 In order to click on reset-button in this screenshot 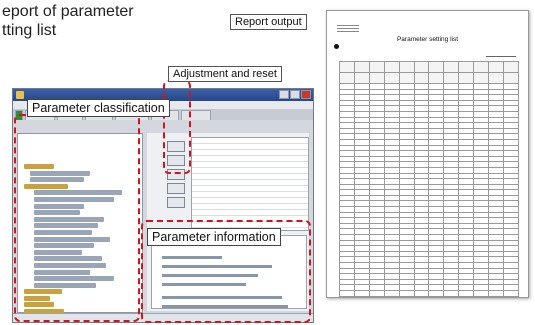, I will do `click(176, 202)`.